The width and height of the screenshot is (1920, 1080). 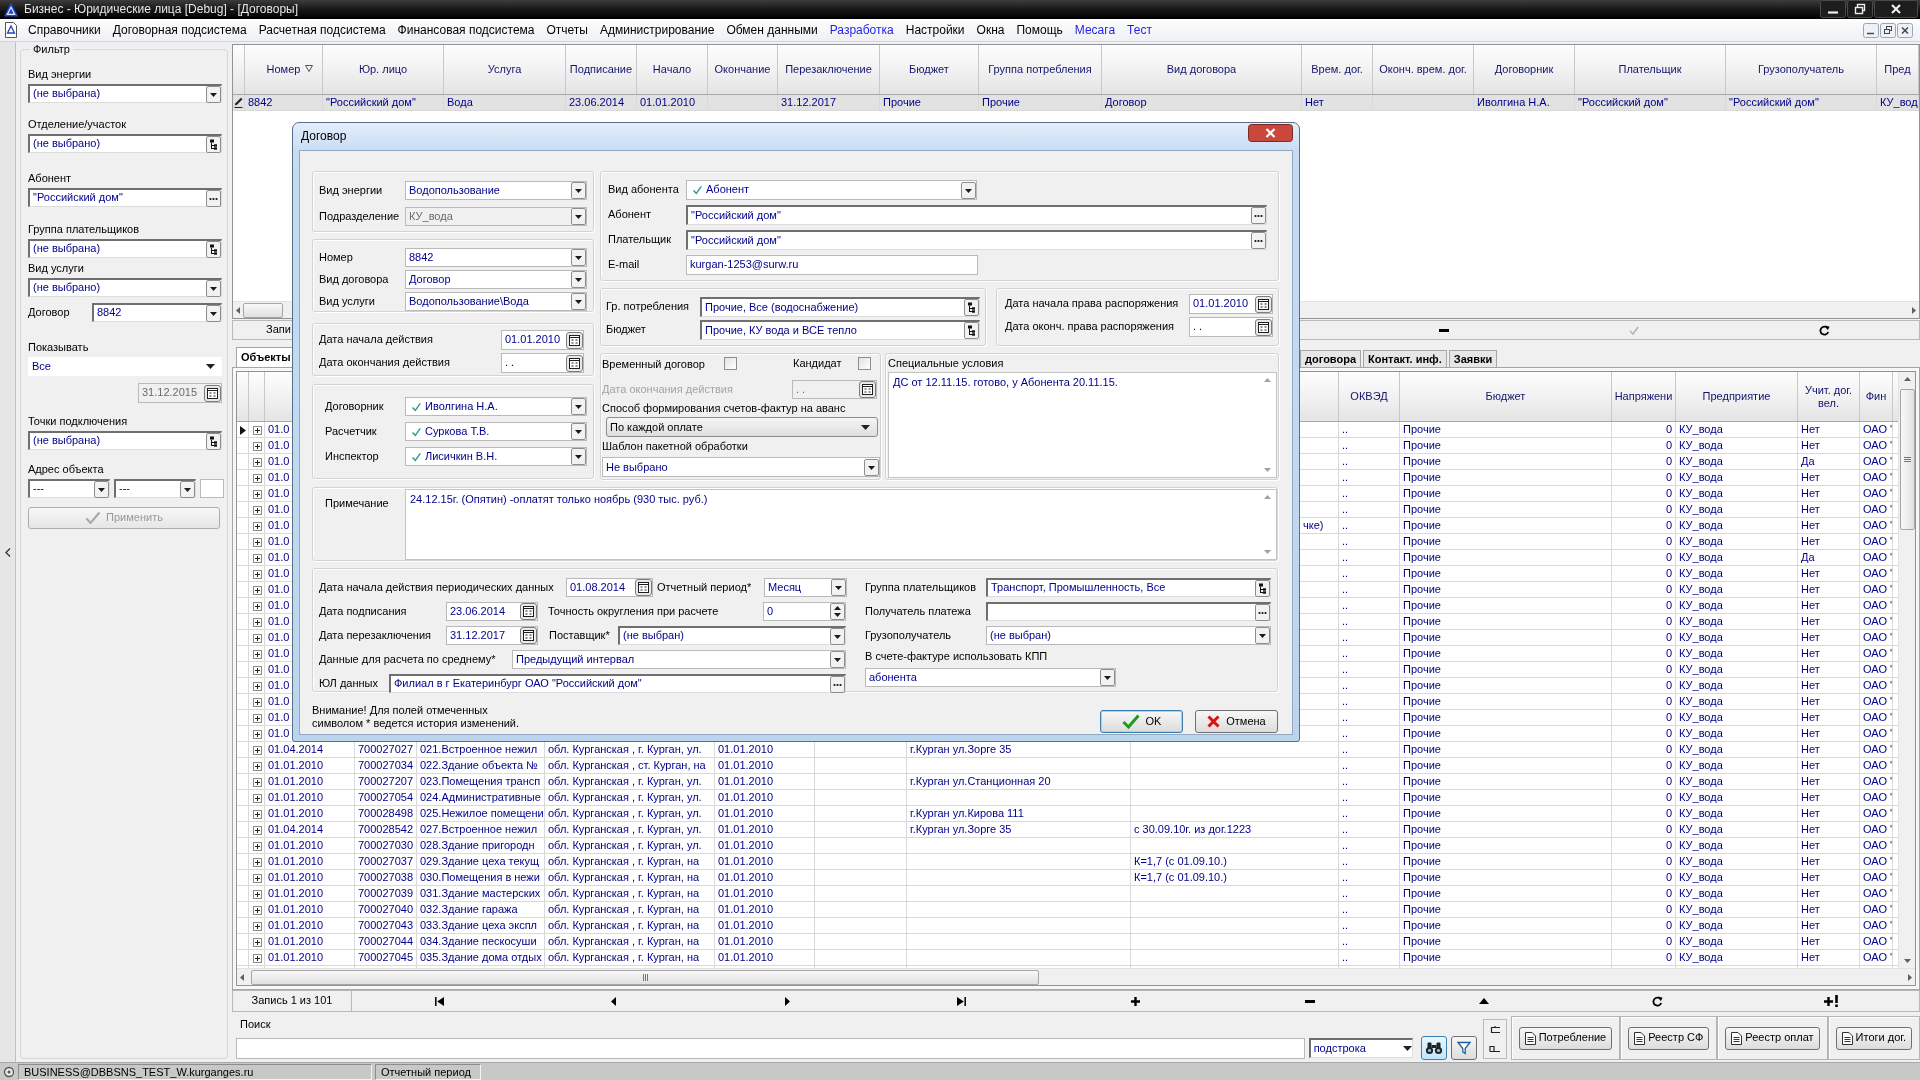 I want to click on dropdown-field: подстрока, so click(x=1360, y=1048).